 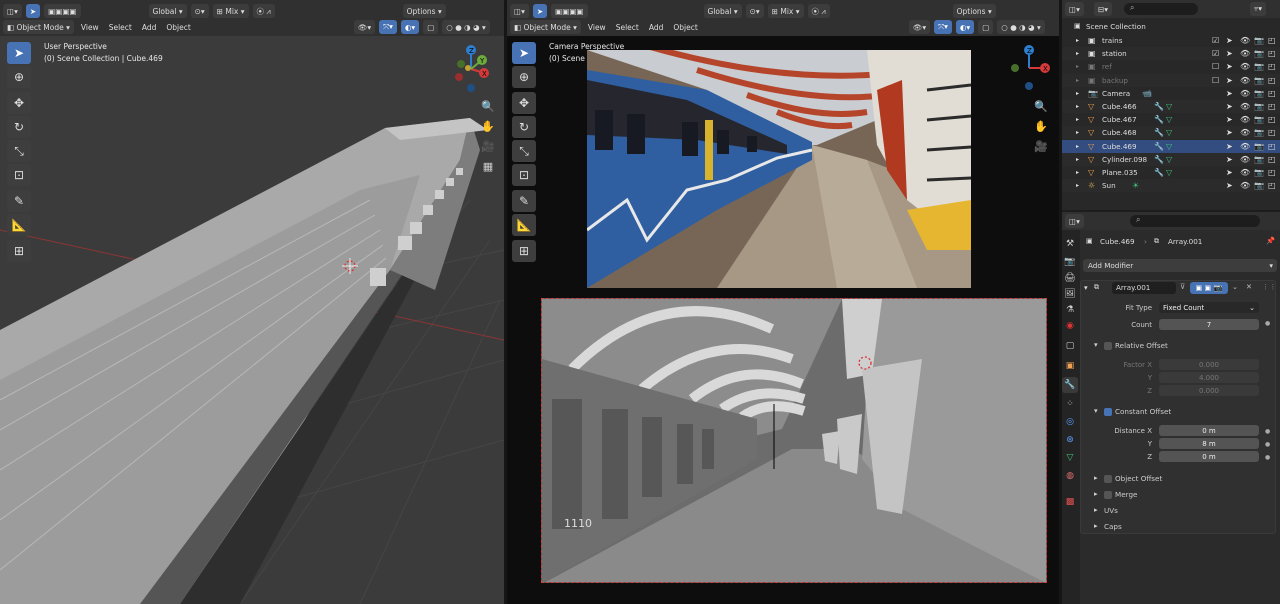 I want to click on transform-orientation-dropdown: Global ▾, so click(x=722, y=11).